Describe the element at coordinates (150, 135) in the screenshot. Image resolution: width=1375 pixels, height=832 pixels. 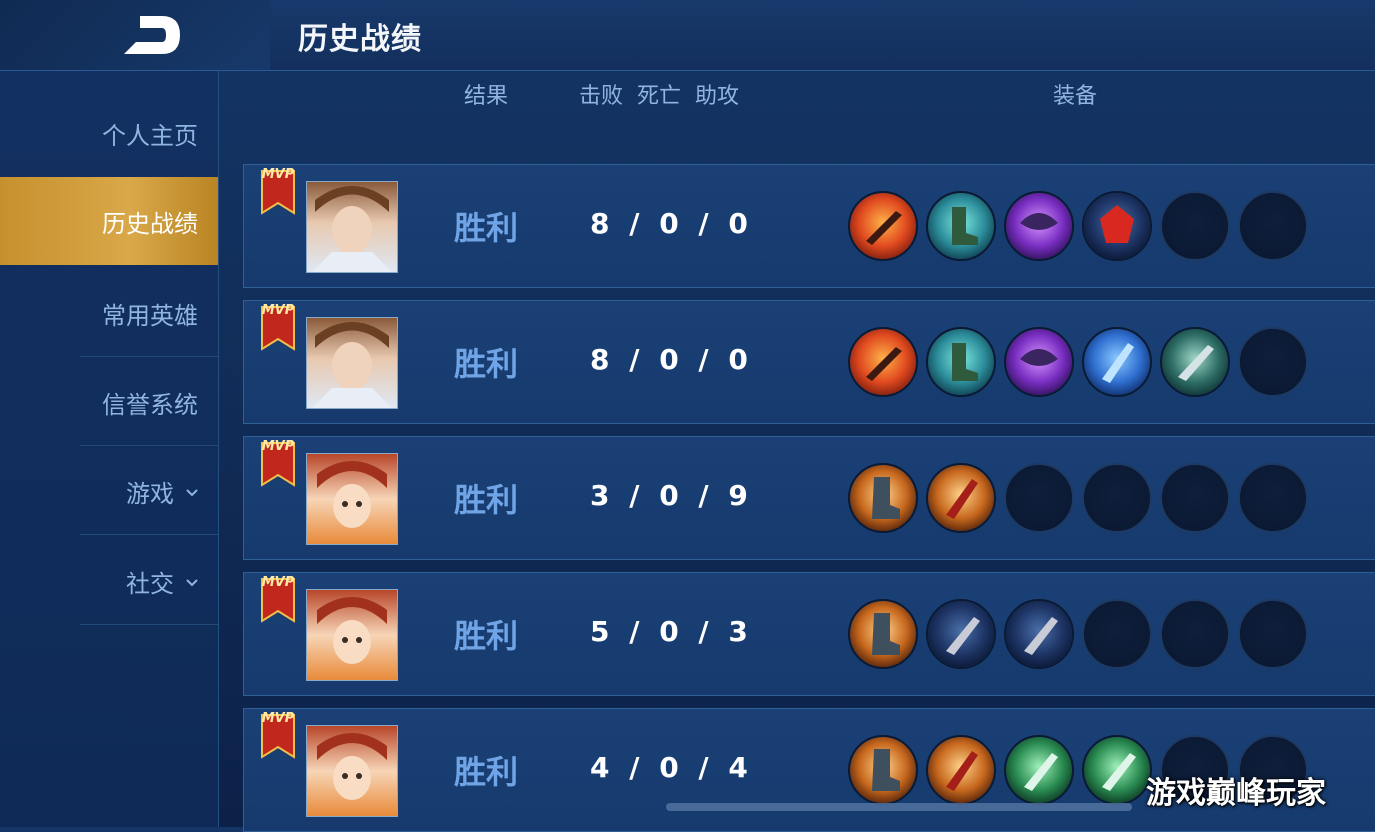
I see `sidebar-item-label: 个人主页` at that location.